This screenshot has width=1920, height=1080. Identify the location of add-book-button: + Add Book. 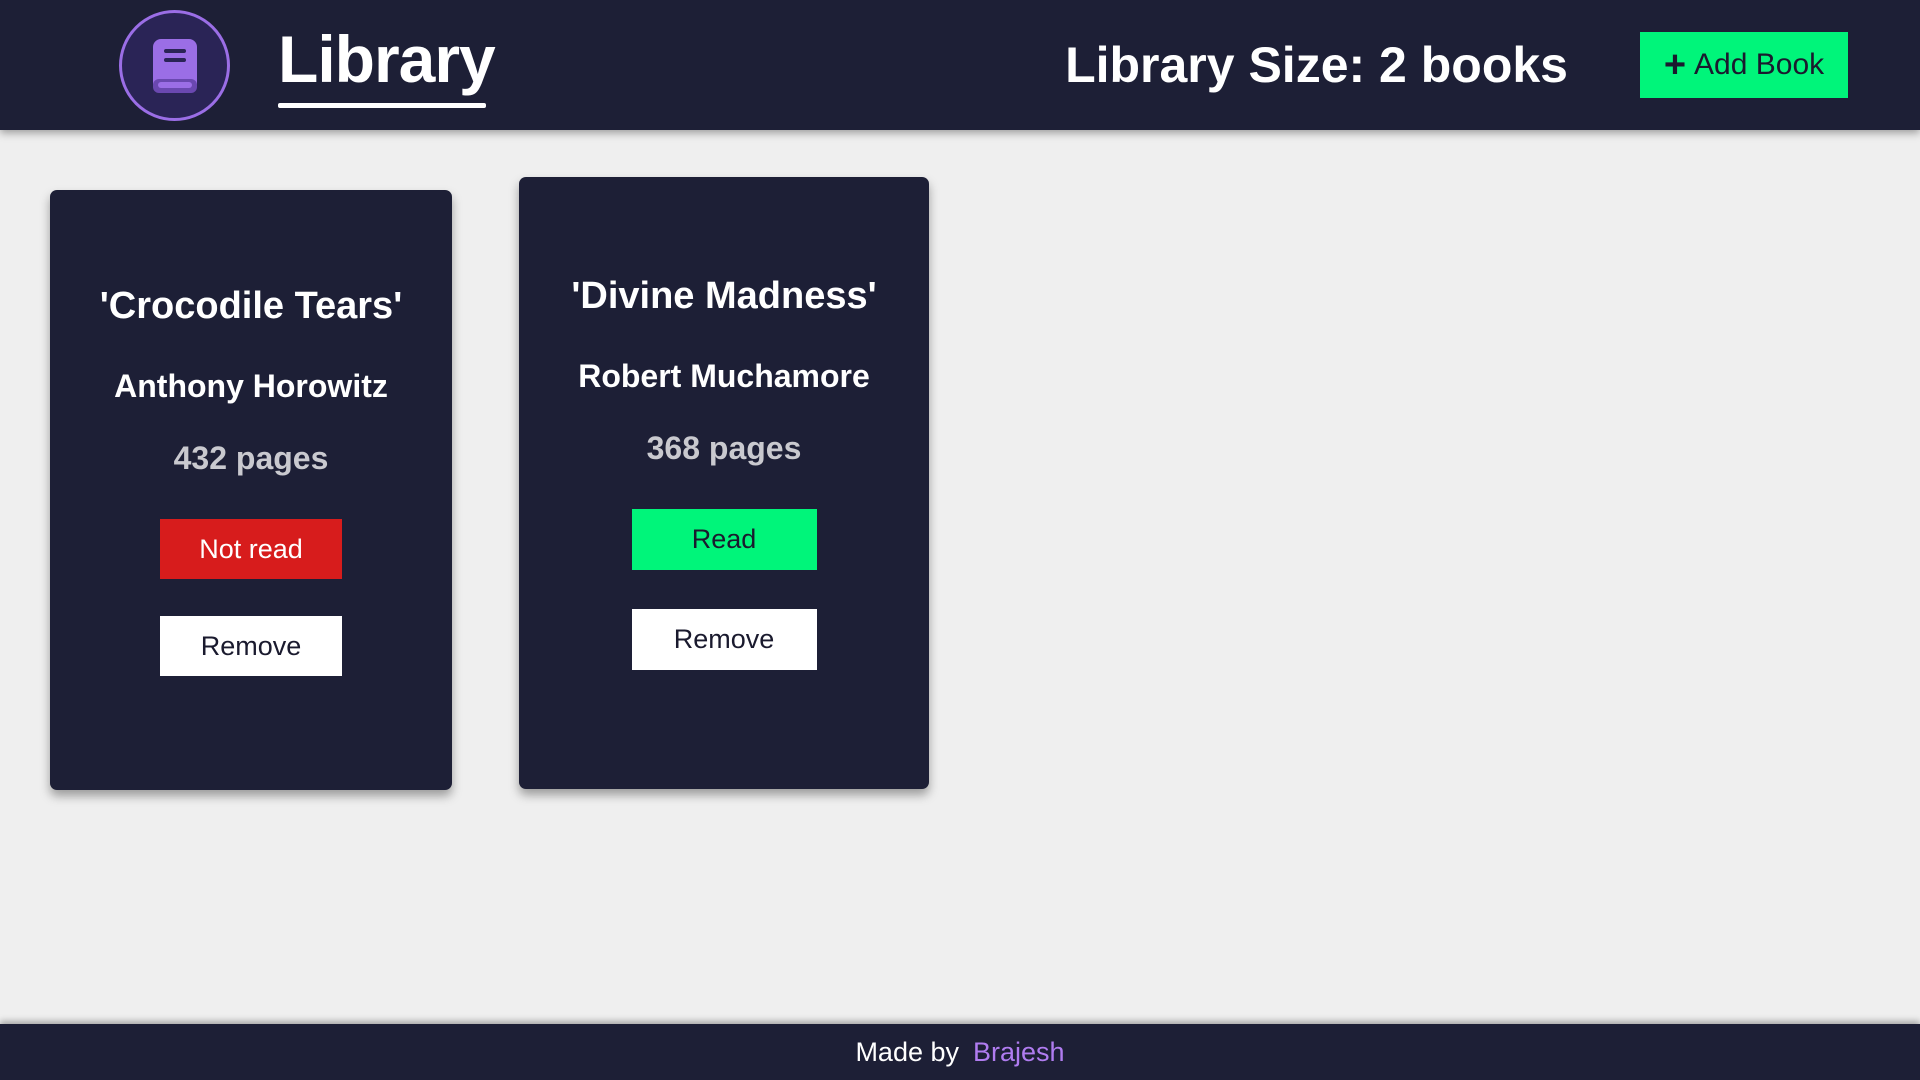
(1744, 65).